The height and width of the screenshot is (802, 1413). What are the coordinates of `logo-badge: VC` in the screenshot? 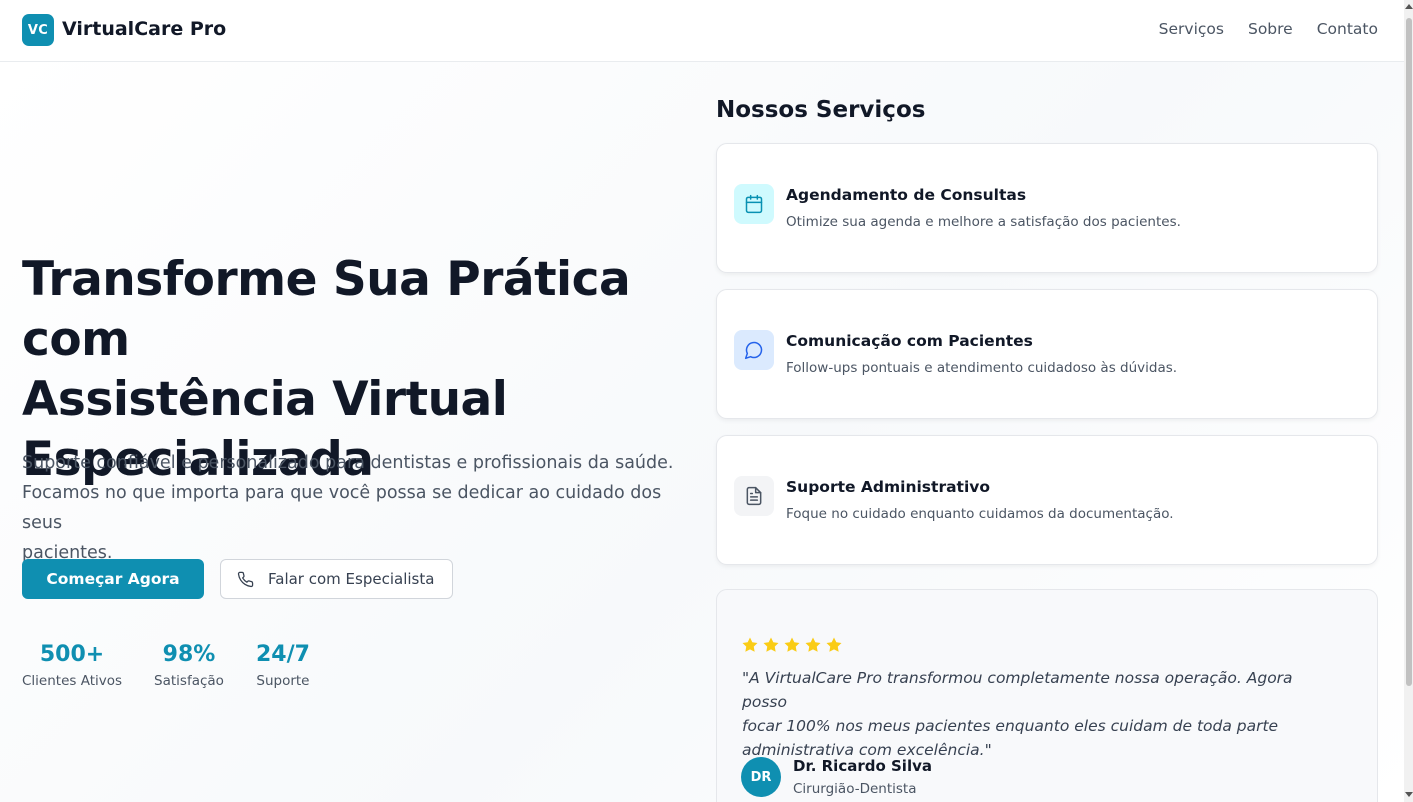 It's located at (38, 30).